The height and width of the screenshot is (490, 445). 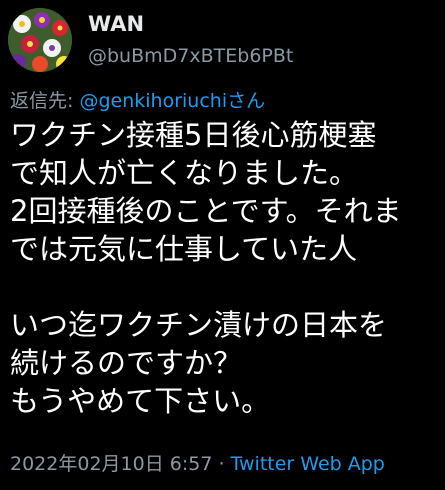 What do you see at coordinates (222, 41) in the screenshot?
I see `tweet-header: WAN @buBmD7xBTEb6PBt` at bounding box center [222, 41].